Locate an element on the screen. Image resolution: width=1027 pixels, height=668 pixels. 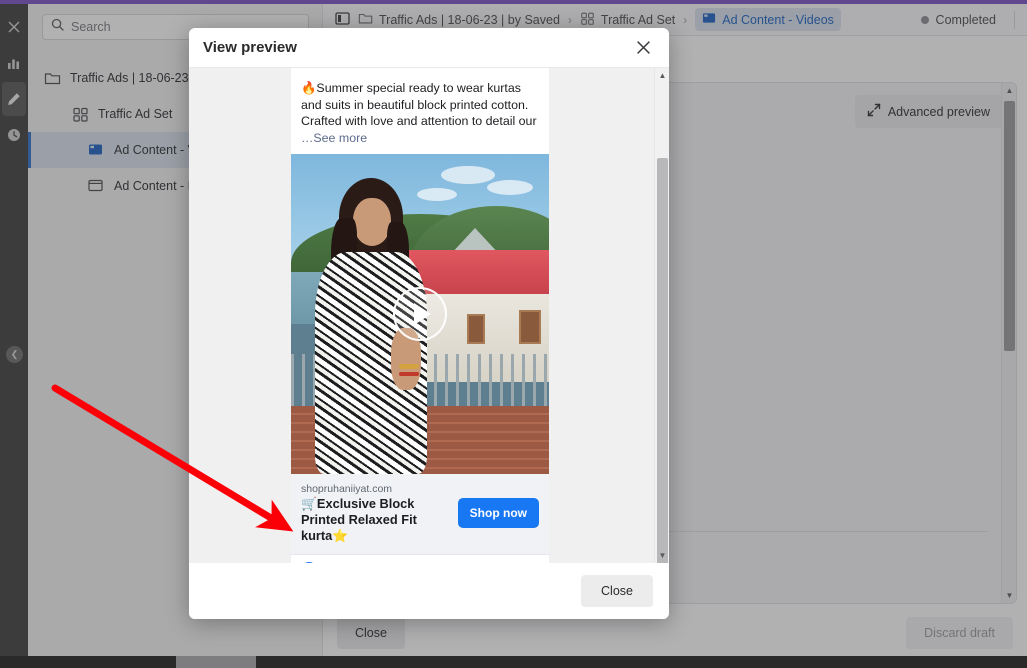
scroll-up-icon: ▲ is located at coordinates (662, 75).